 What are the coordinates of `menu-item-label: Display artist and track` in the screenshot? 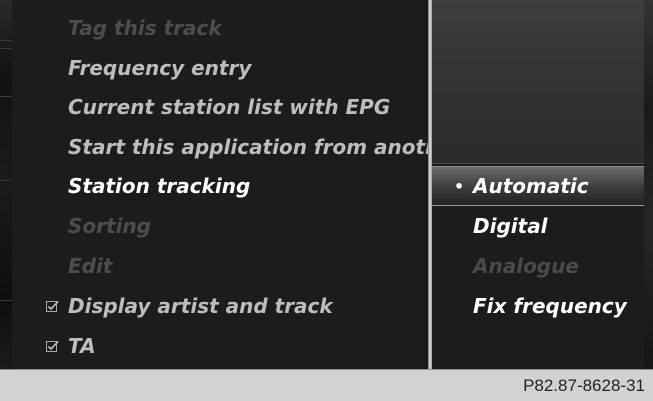 It's located at (200, 306).